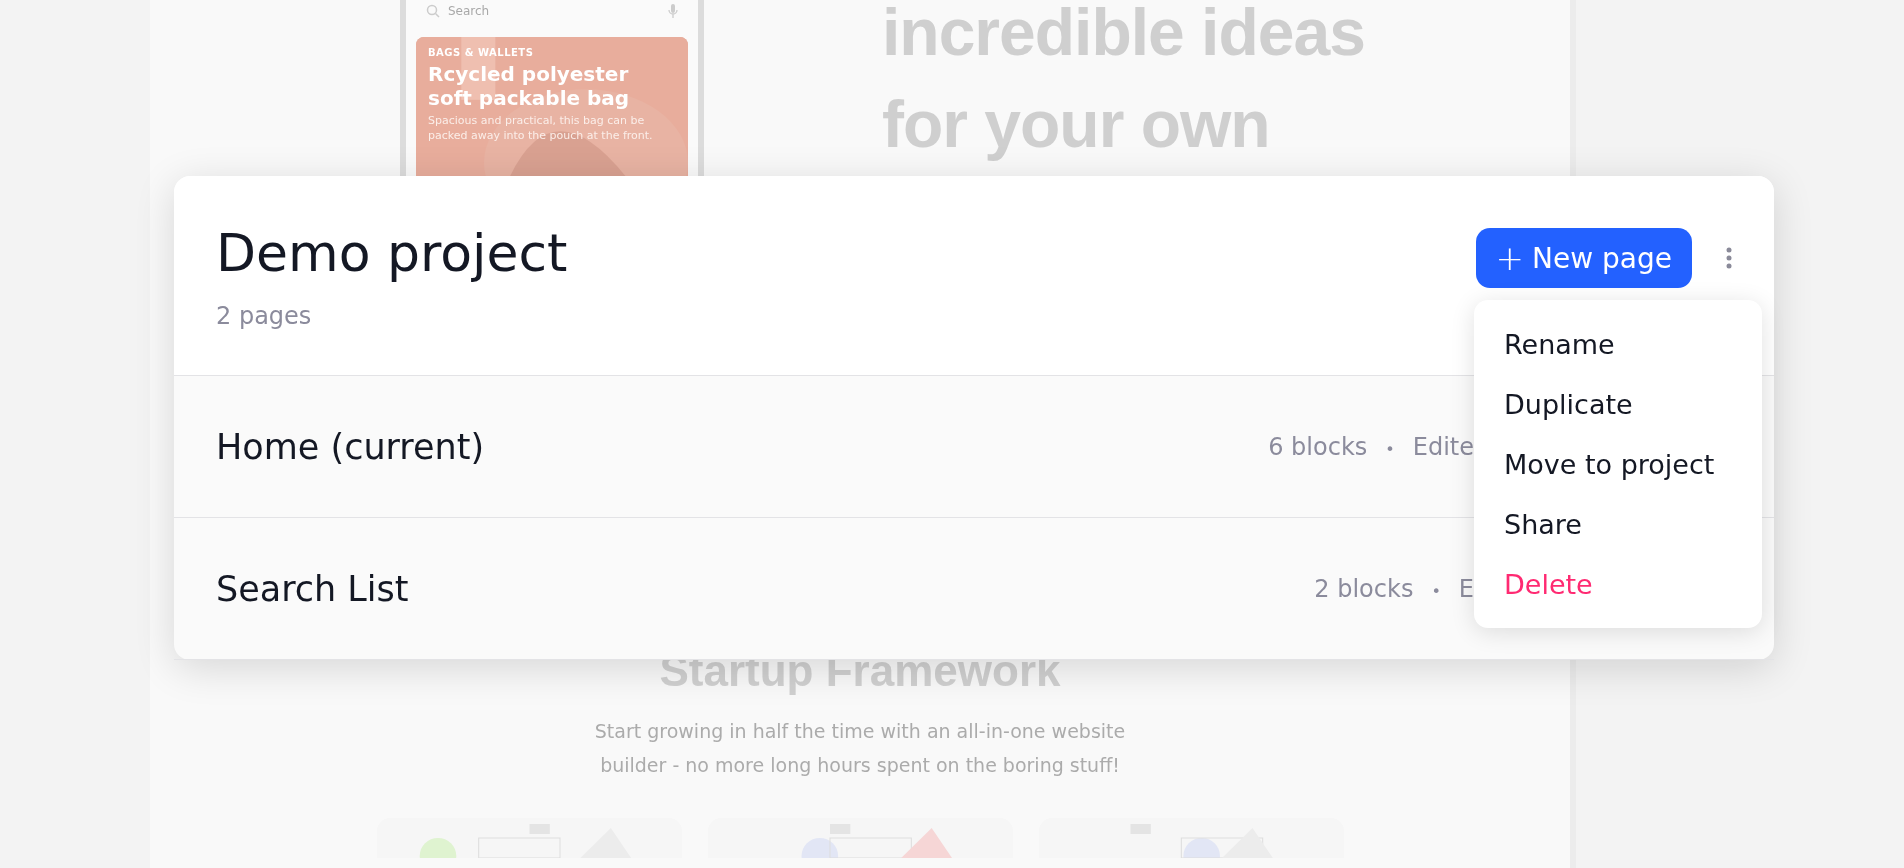 Image resolution: width=1904 pixels, height=868 pixels. What do you see at coordinates (433, 10) in the screenshot?
I see `search-icon` at bounding box center [433, 10].